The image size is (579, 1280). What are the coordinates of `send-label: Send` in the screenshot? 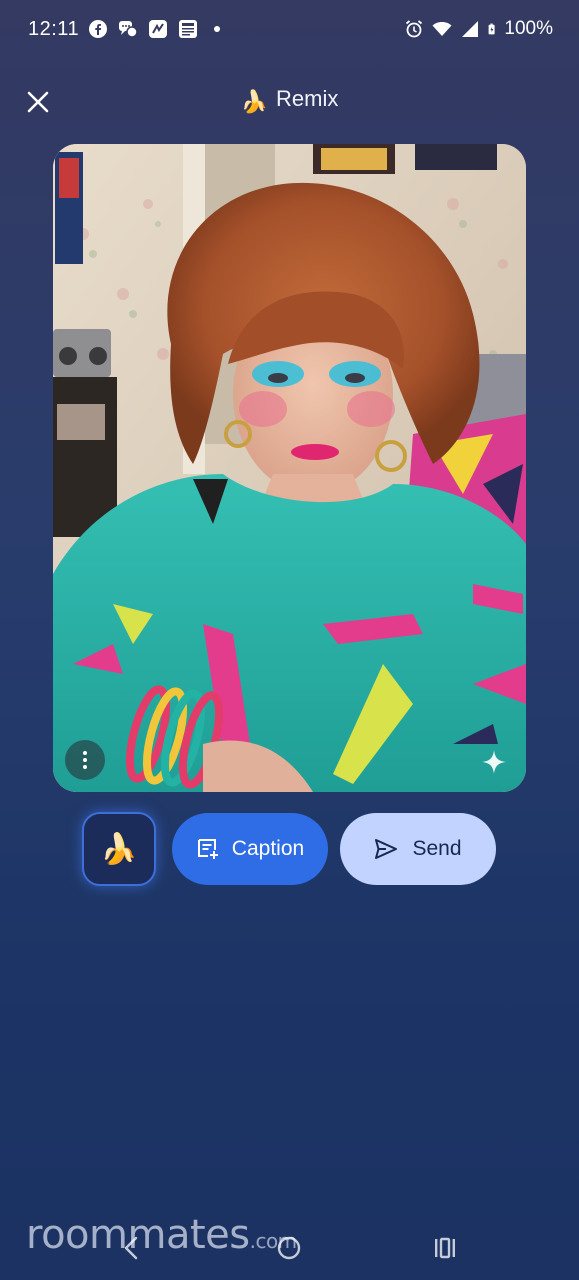 It's located at (437, 848).